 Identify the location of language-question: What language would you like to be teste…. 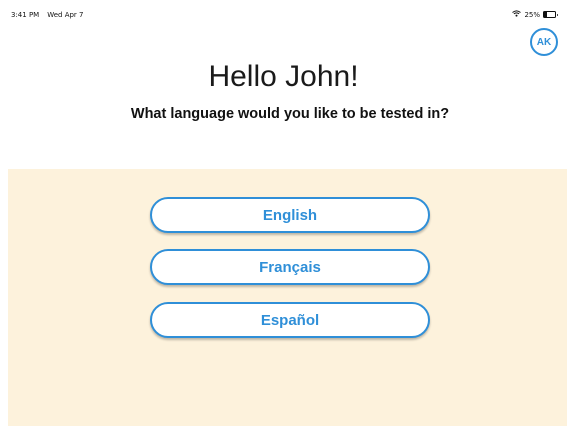
(290, 114).